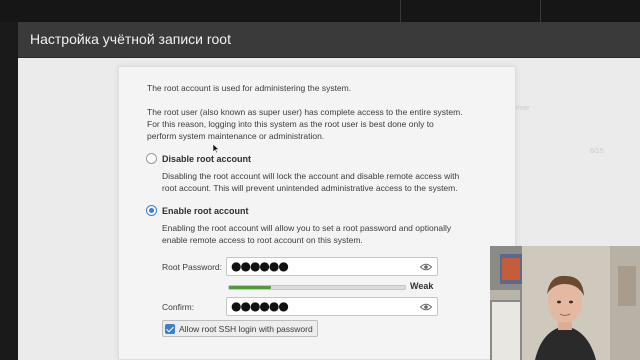  What do you see at coordinates (260, 306) in the screenshot?
I see `confirm-password-value: ●●●●●●` at bounding box center [260, 306].